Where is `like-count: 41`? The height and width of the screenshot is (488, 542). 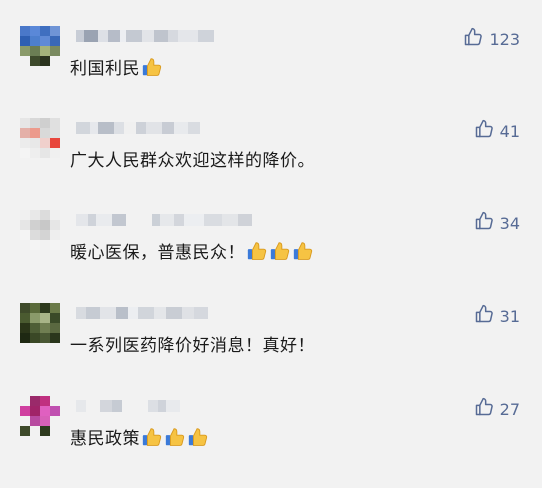
like-count: 41 is located at coordinates (509, 131).